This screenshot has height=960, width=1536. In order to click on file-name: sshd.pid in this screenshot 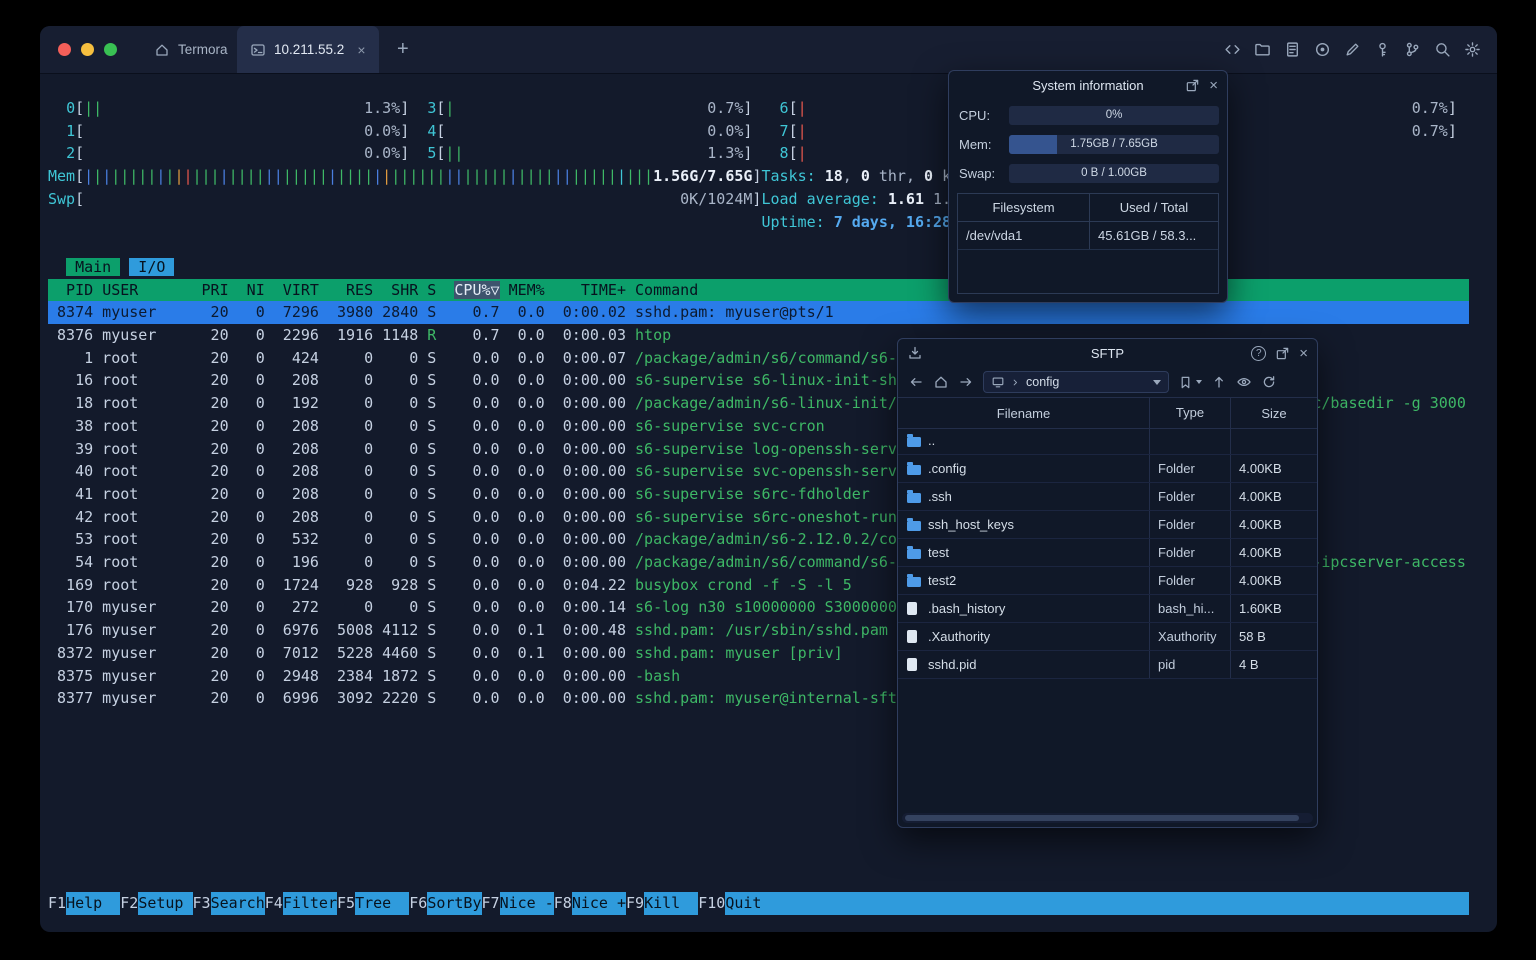, I will do `click(952, 664)`.